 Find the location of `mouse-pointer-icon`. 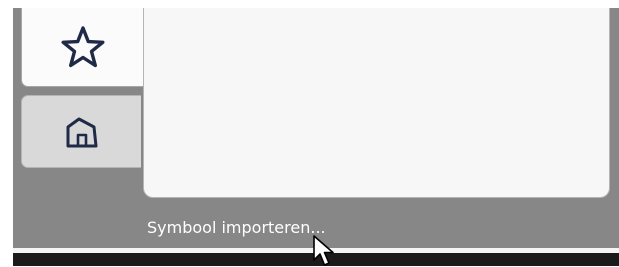

mouse-pointer-icon is located at coordinates (323, 250).